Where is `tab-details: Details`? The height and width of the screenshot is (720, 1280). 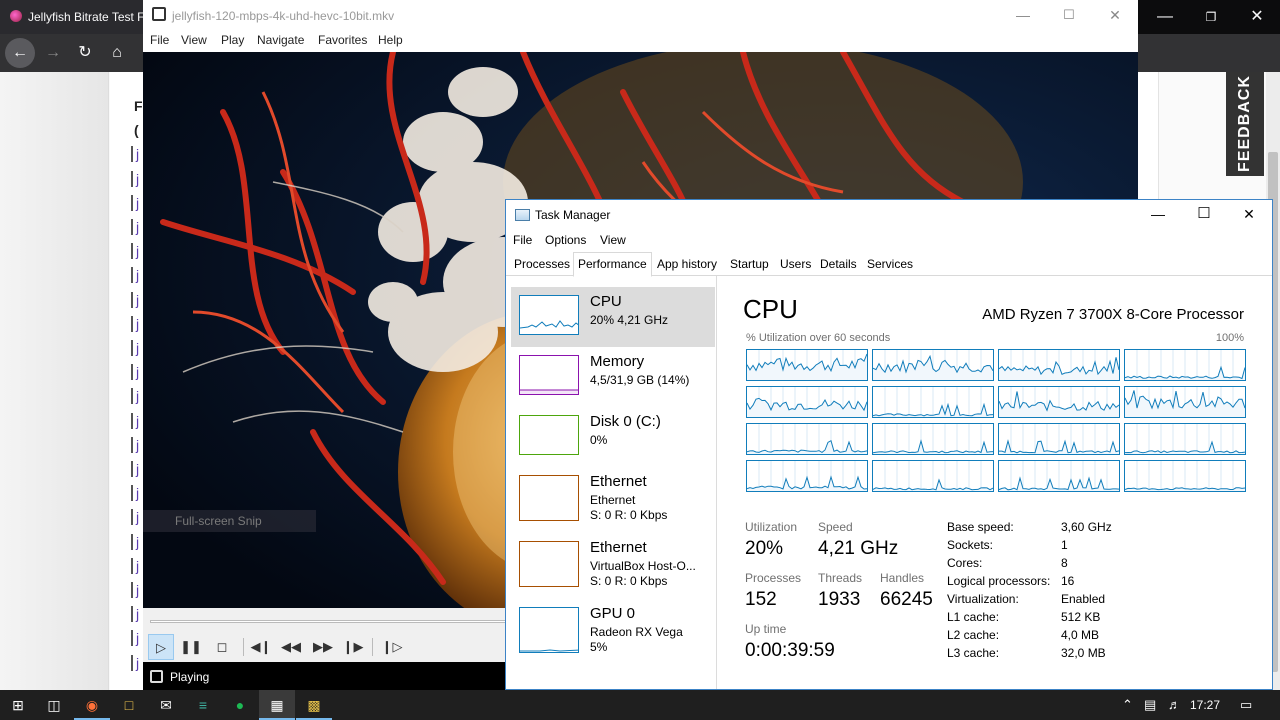 tab-details: Details is located at coordinates (838, 265).